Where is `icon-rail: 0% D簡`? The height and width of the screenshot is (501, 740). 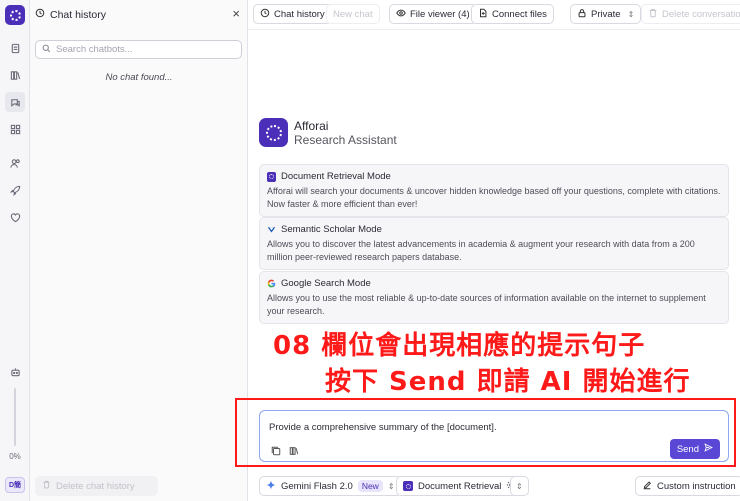 icon-rail: 0% D簡 is located at coordinates (15, 250).